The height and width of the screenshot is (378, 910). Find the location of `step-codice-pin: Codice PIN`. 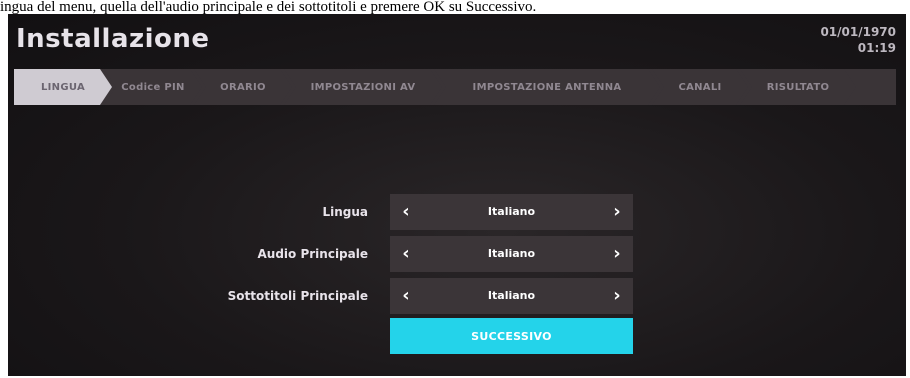

step-codice-pin: Codice PIN is located at coordinates (153, 87).